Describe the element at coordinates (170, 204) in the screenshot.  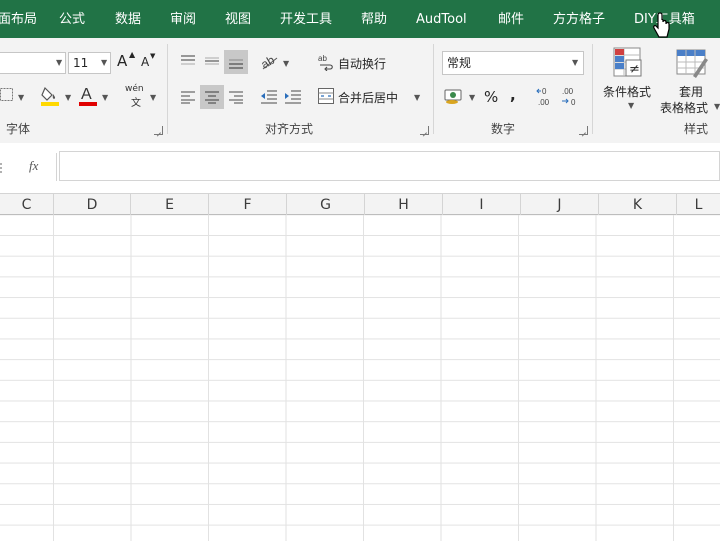
I see `column-header-e: E` at that location.